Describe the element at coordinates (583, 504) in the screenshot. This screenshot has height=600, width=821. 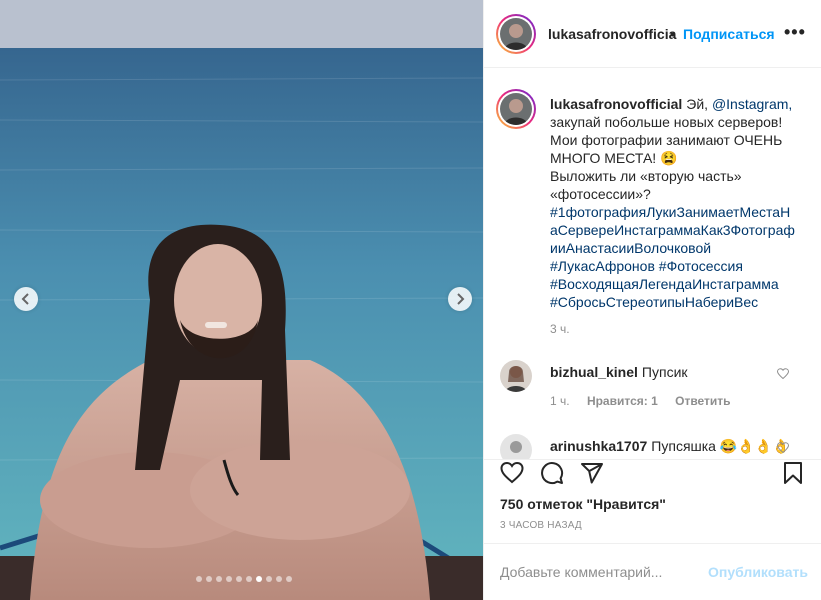
I see `likes-count: 750 отметок "Нравится"` at that location.